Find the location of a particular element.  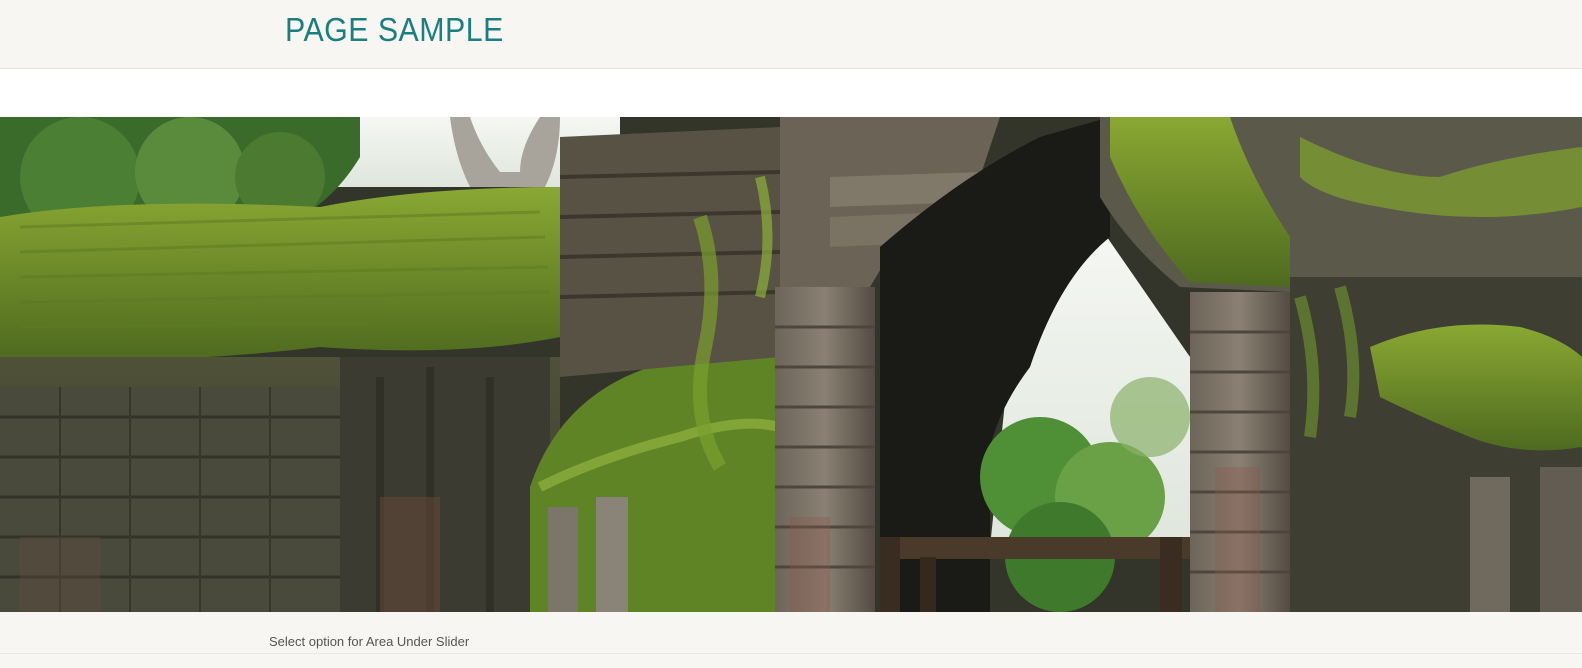

area-under-slider: Select option for Area Under Slider is located at coordinates (791, 640).